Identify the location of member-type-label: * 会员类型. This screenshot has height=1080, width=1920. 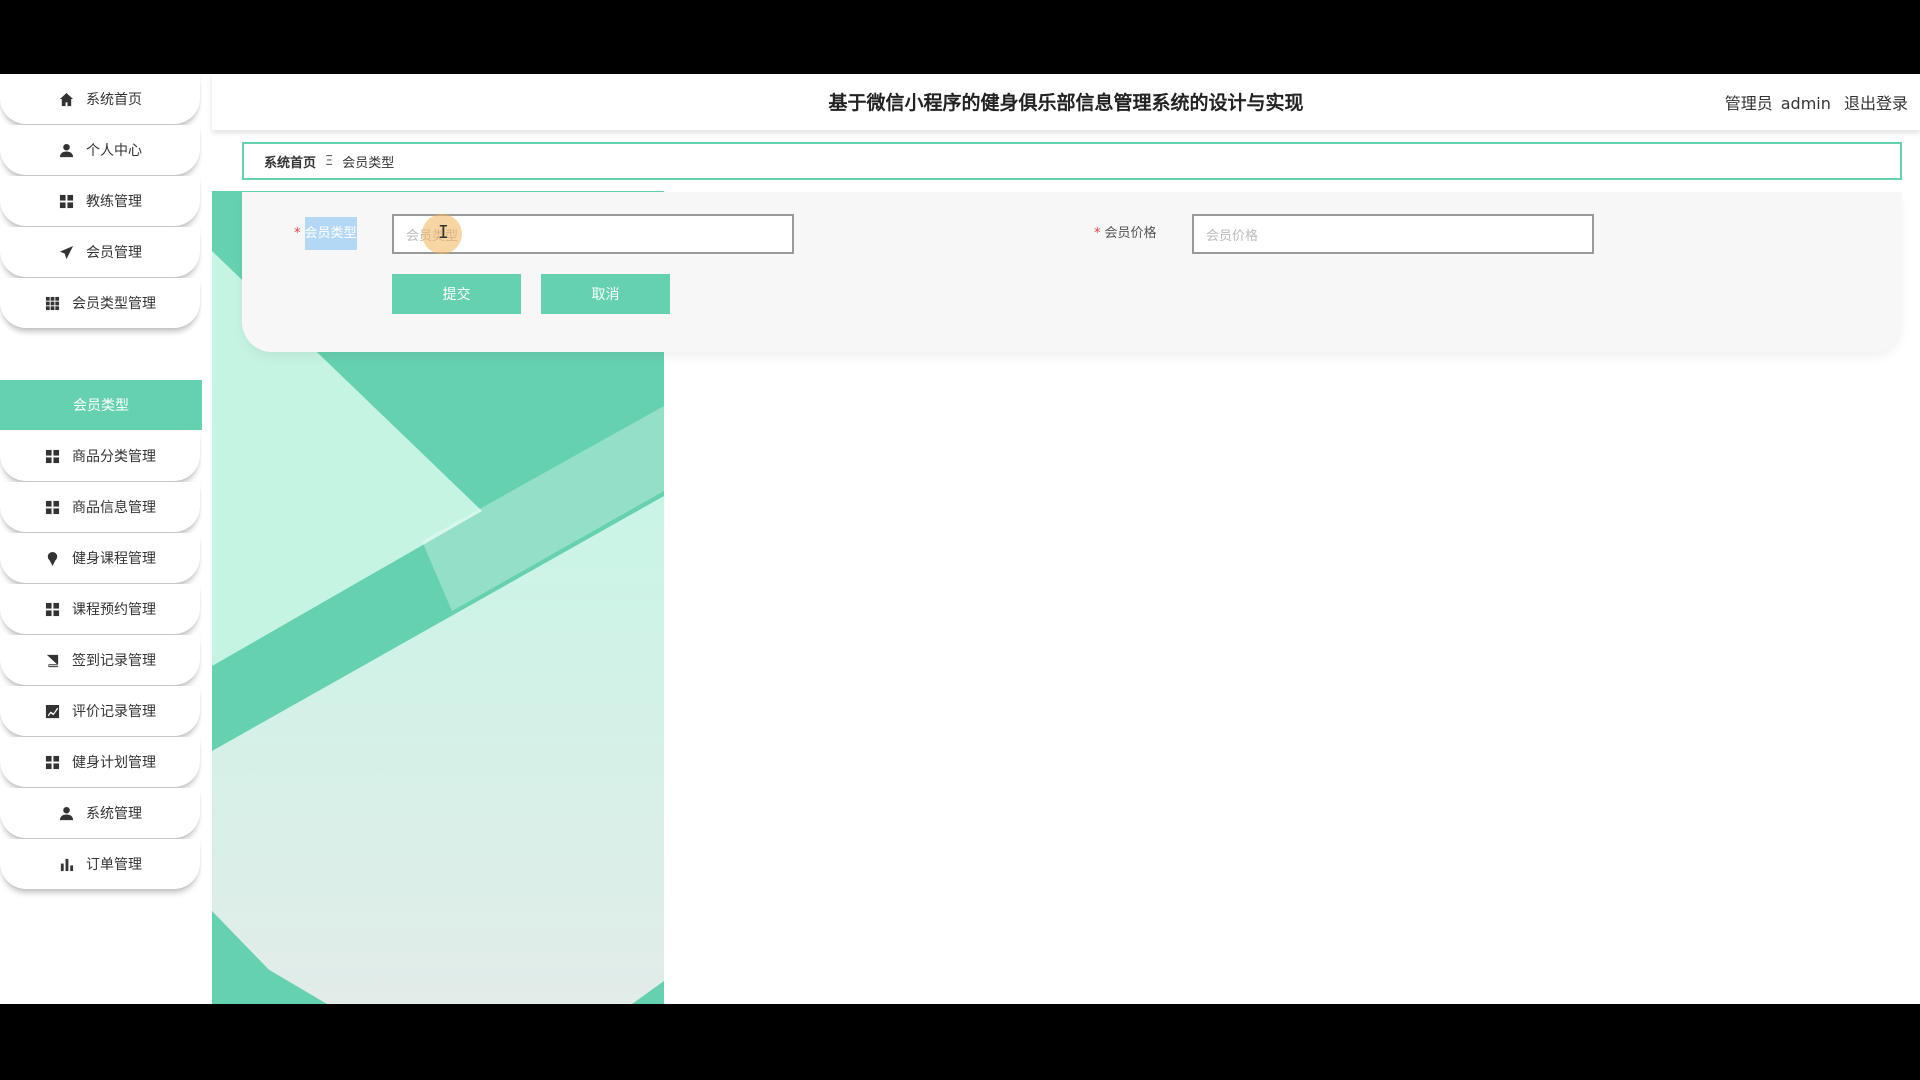
(325, 233).